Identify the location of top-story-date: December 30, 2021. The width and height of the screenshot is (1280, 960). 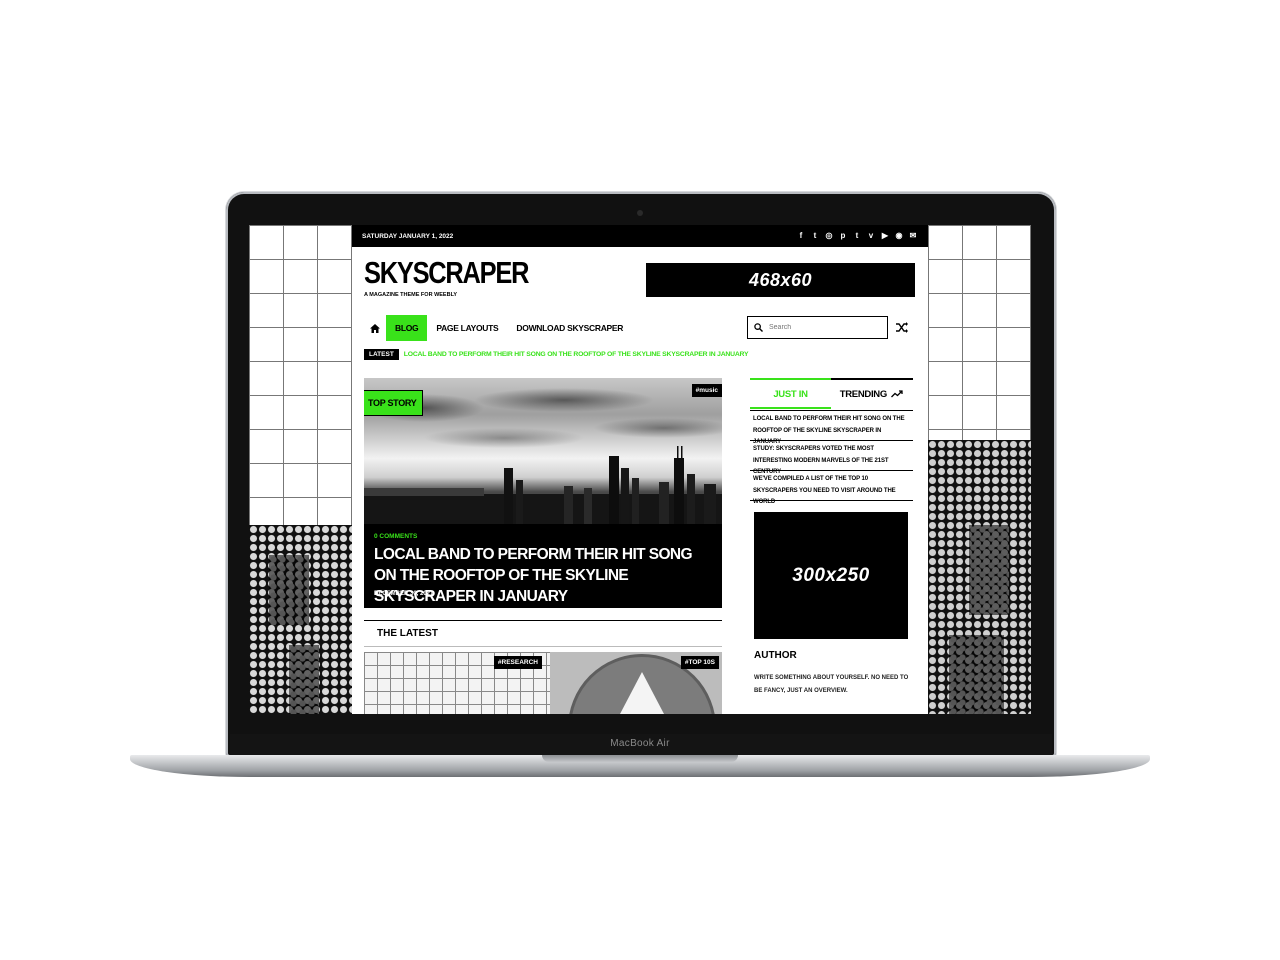
(404, 594).